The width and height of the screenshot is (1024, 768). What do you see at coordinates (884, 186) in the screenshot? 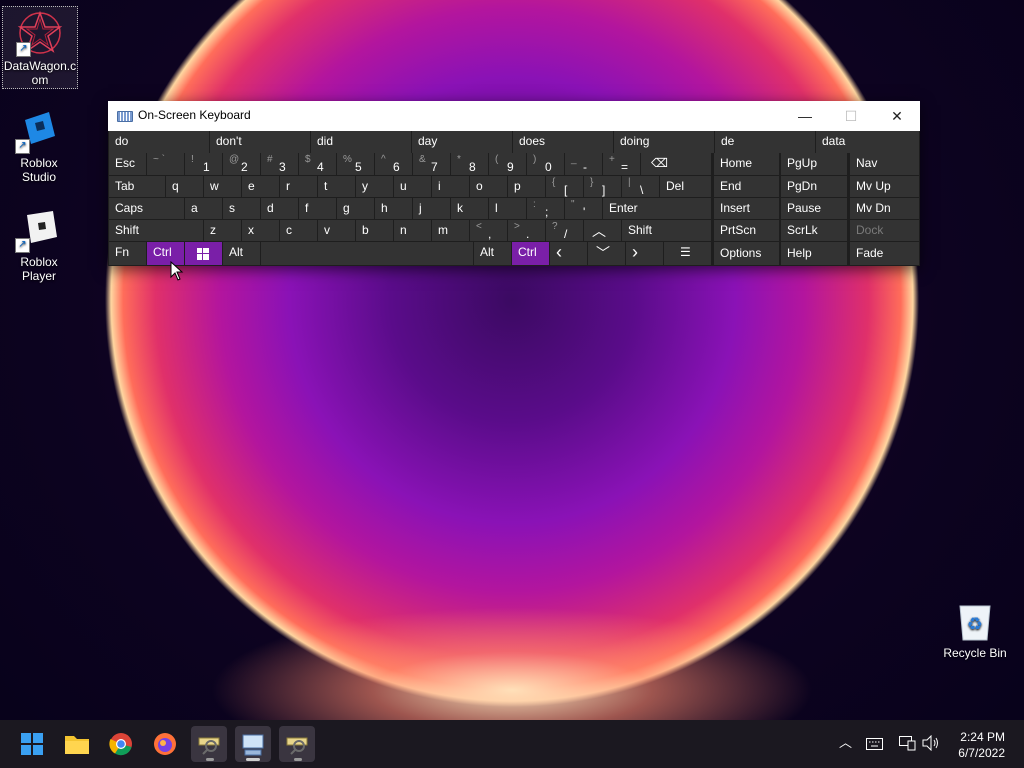
I see `key-mv-up: Mv Up` at bounding box center [884, 186].